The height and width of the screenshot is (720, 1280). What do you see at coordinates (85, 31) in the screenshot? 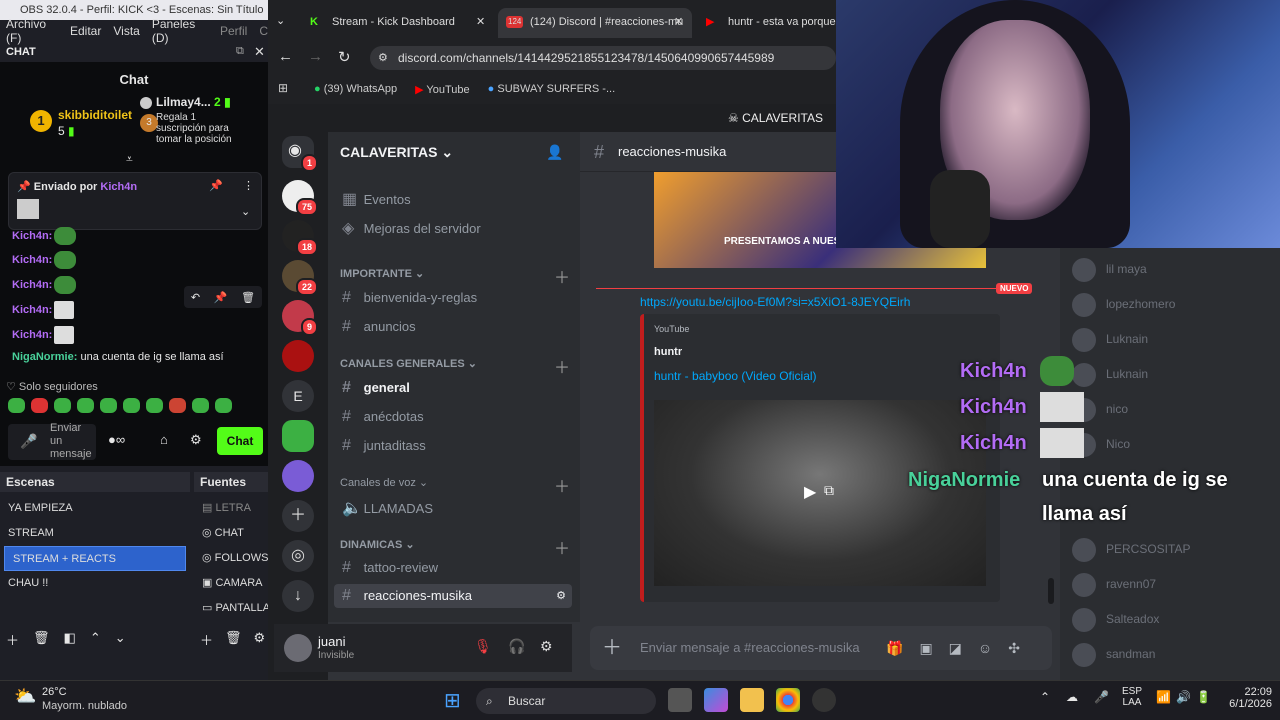
I see `menu-editar: Editar` at bounding box center [85, 31].